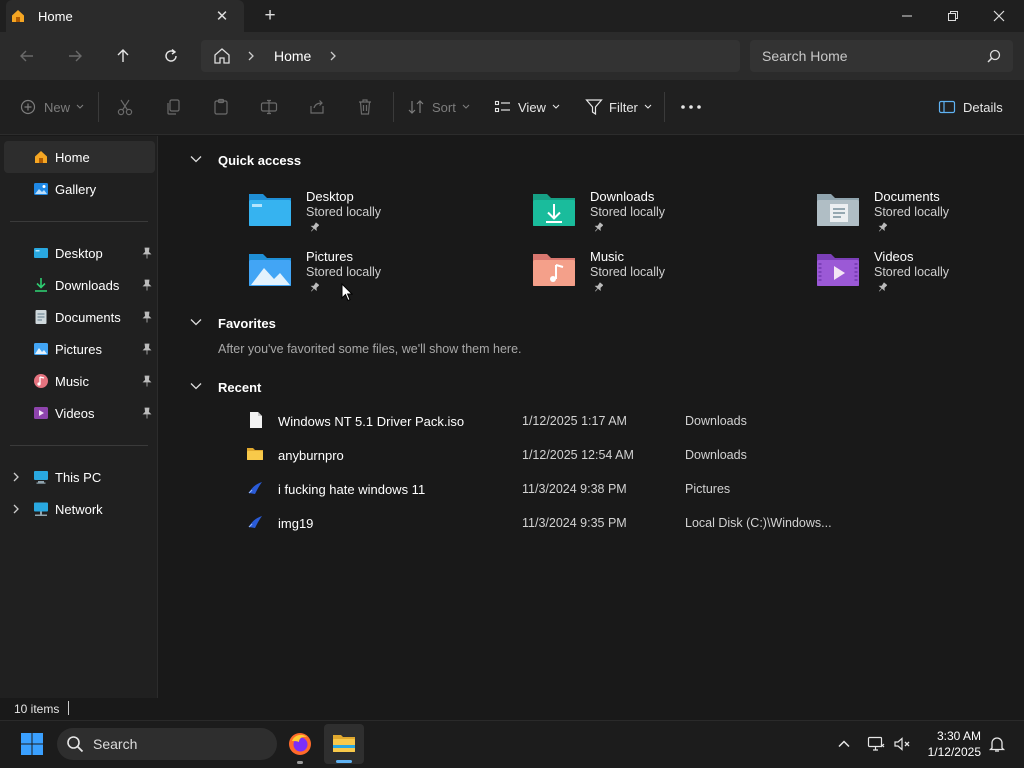 The height and width of the screenshot is (768, 1024). I want to click on clock-date: 1/12/2025, so click(948, 752).